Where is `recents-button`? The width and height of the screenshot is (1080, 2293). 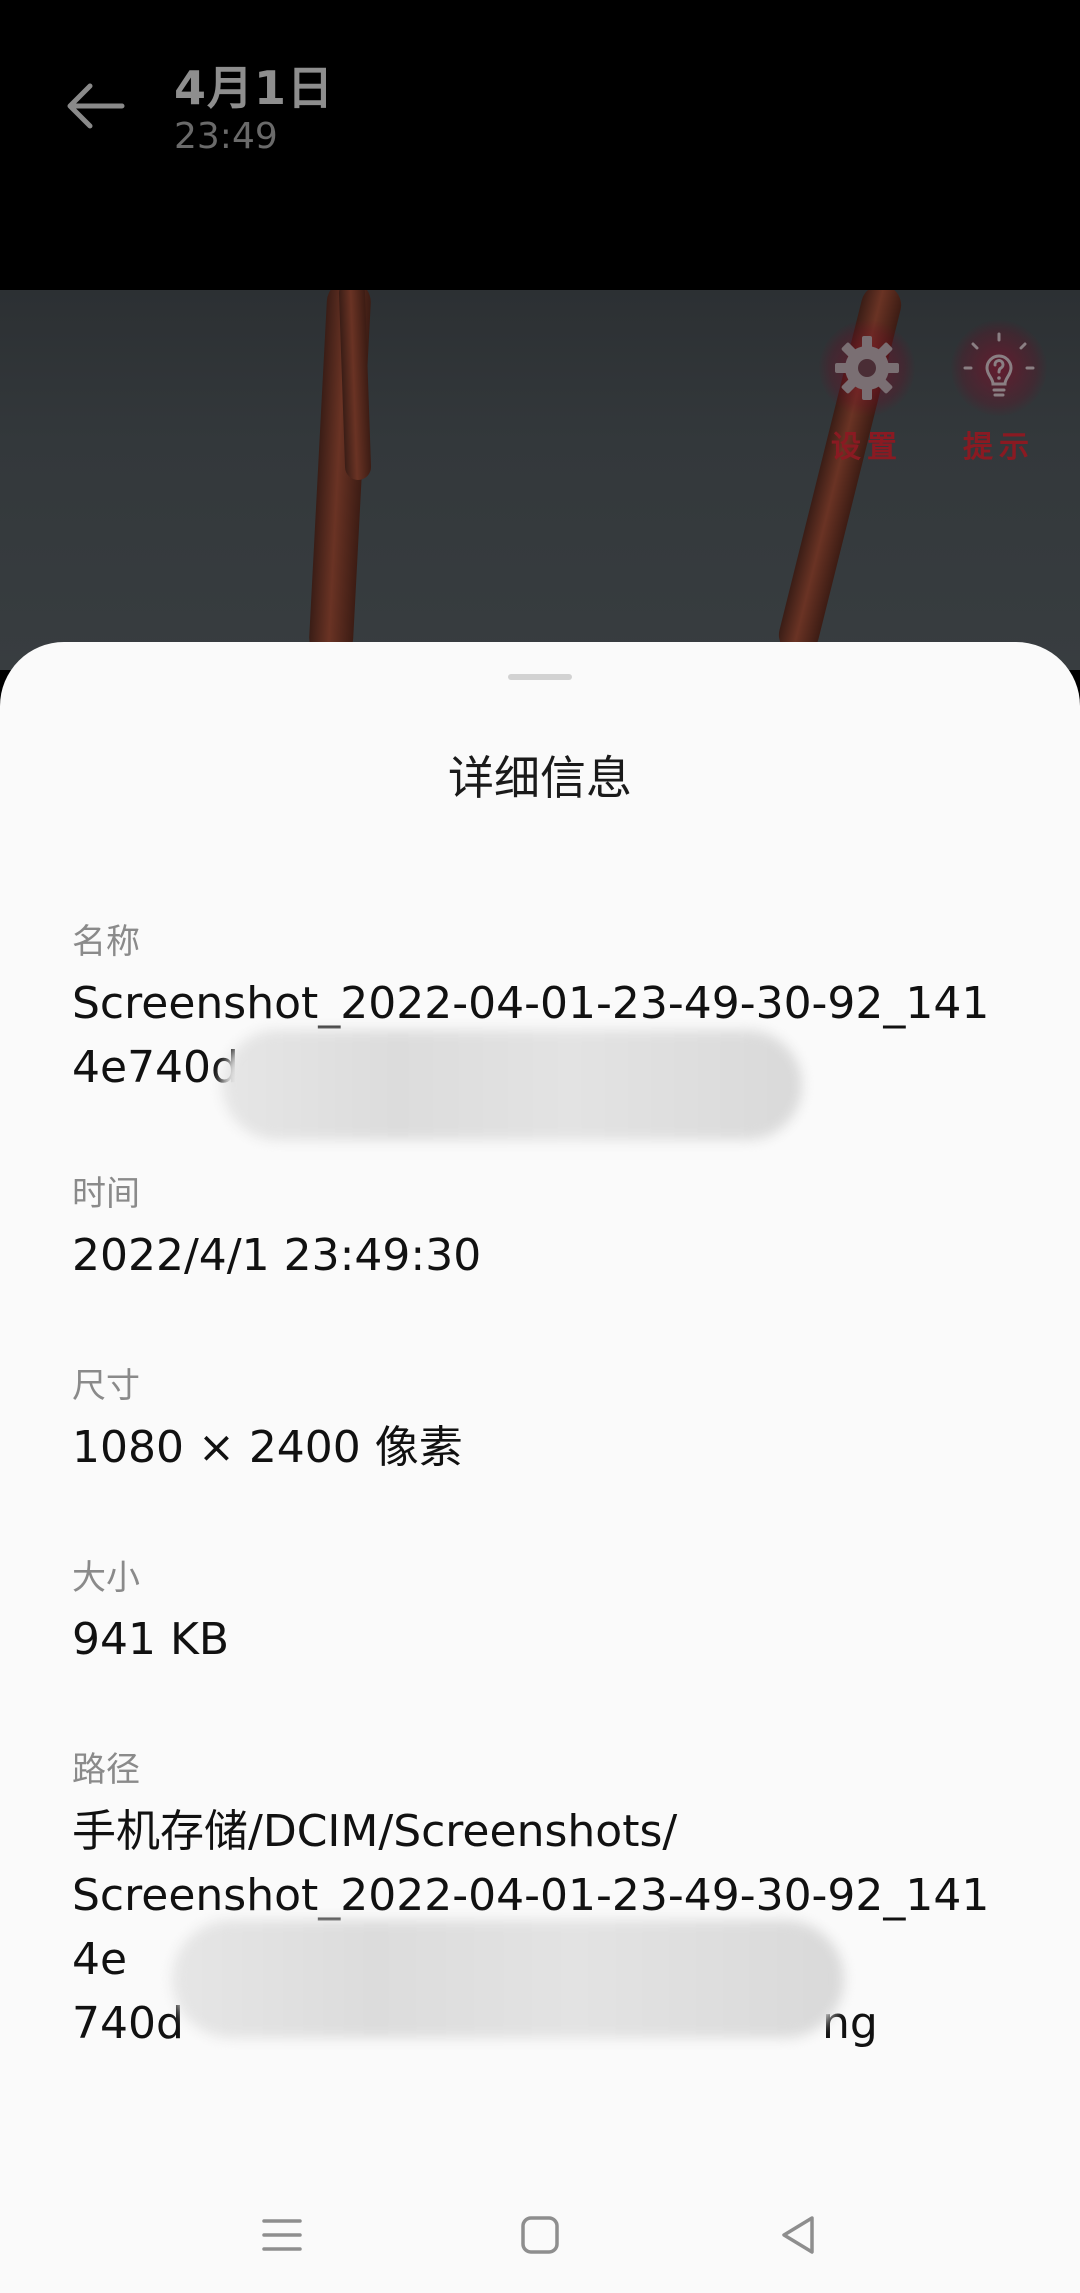 recents-button is located at coordinates (282, 2235).